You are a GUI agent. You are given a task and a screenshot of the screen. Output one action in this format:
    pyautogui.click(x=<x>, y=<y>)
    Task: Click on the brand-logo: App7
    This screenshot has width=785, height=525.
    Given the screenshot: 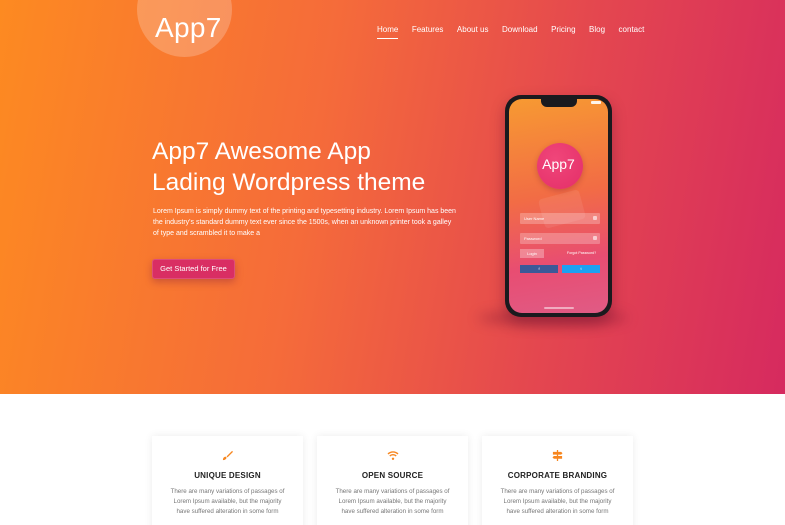 What is the action you would take?
    pyautogui.click(x=188, y=28)
    